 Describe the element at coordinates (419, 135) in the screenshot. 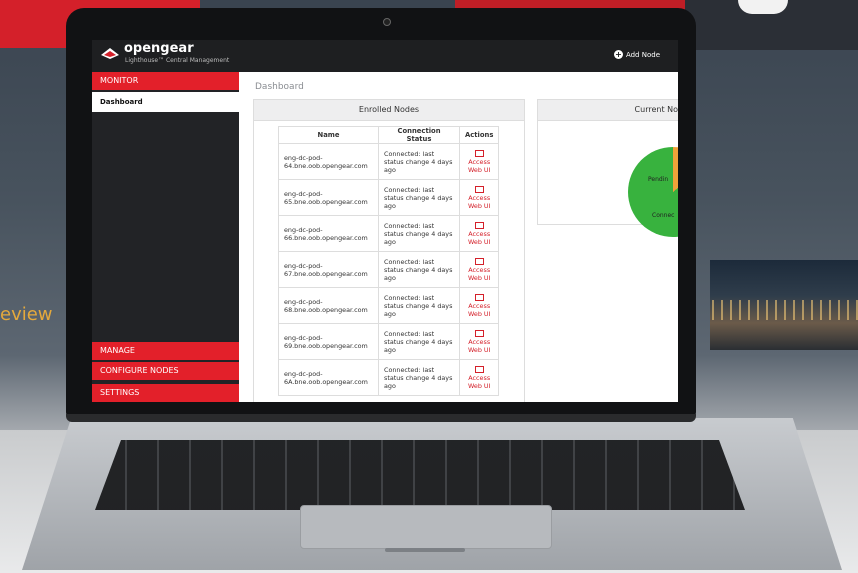

I see `column-header-status: Connection Status` at that location.